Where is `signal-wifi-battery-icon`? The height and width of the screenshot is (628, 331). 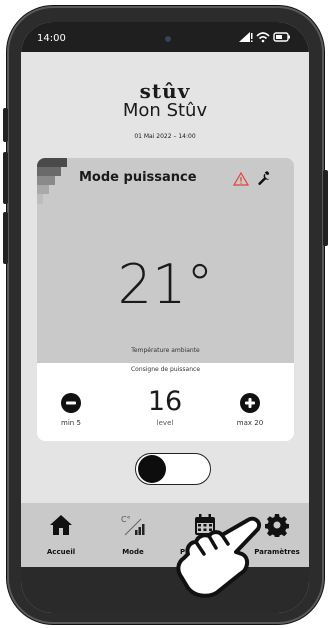 signal-wifi-battery-icon is located at coordinates (264, 37).